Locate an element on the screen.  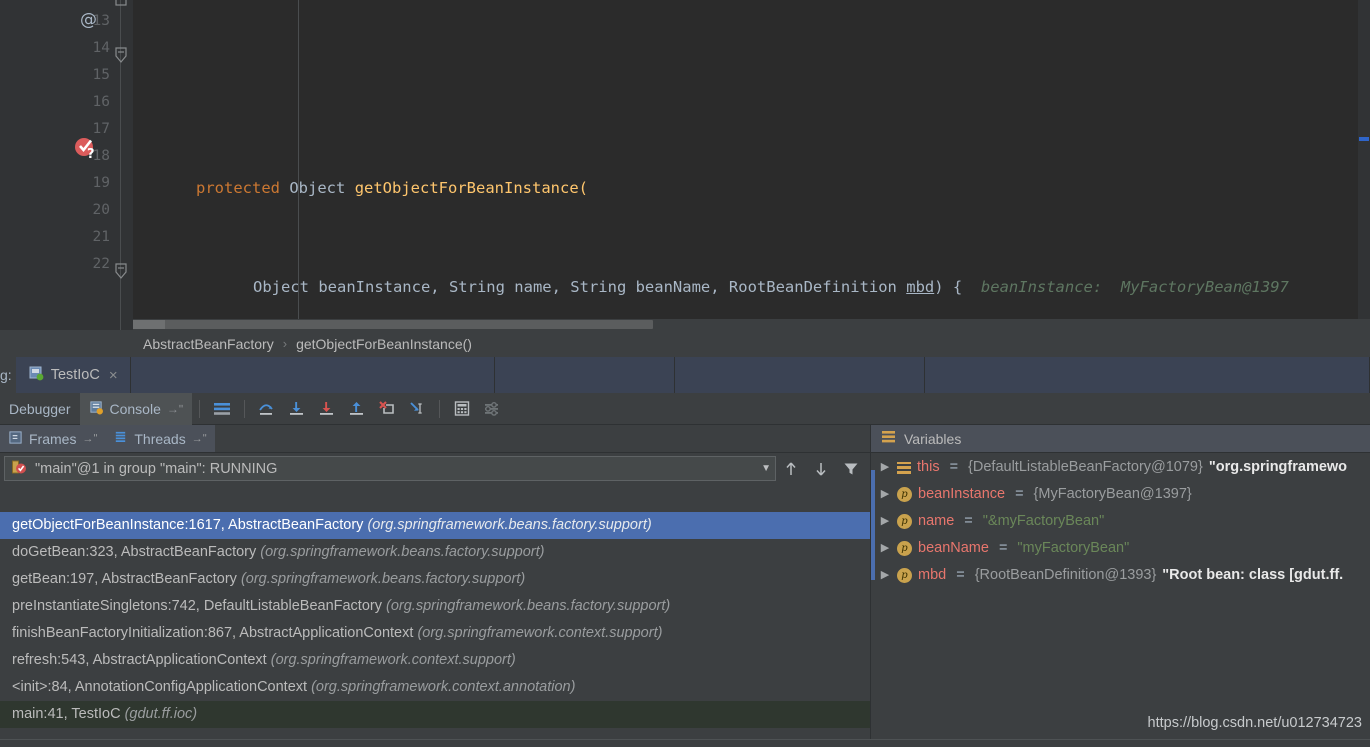
variable-row: ▶ p beanInstance = {MyFactoryBean@1397} is located at coordinates (1120, 494).